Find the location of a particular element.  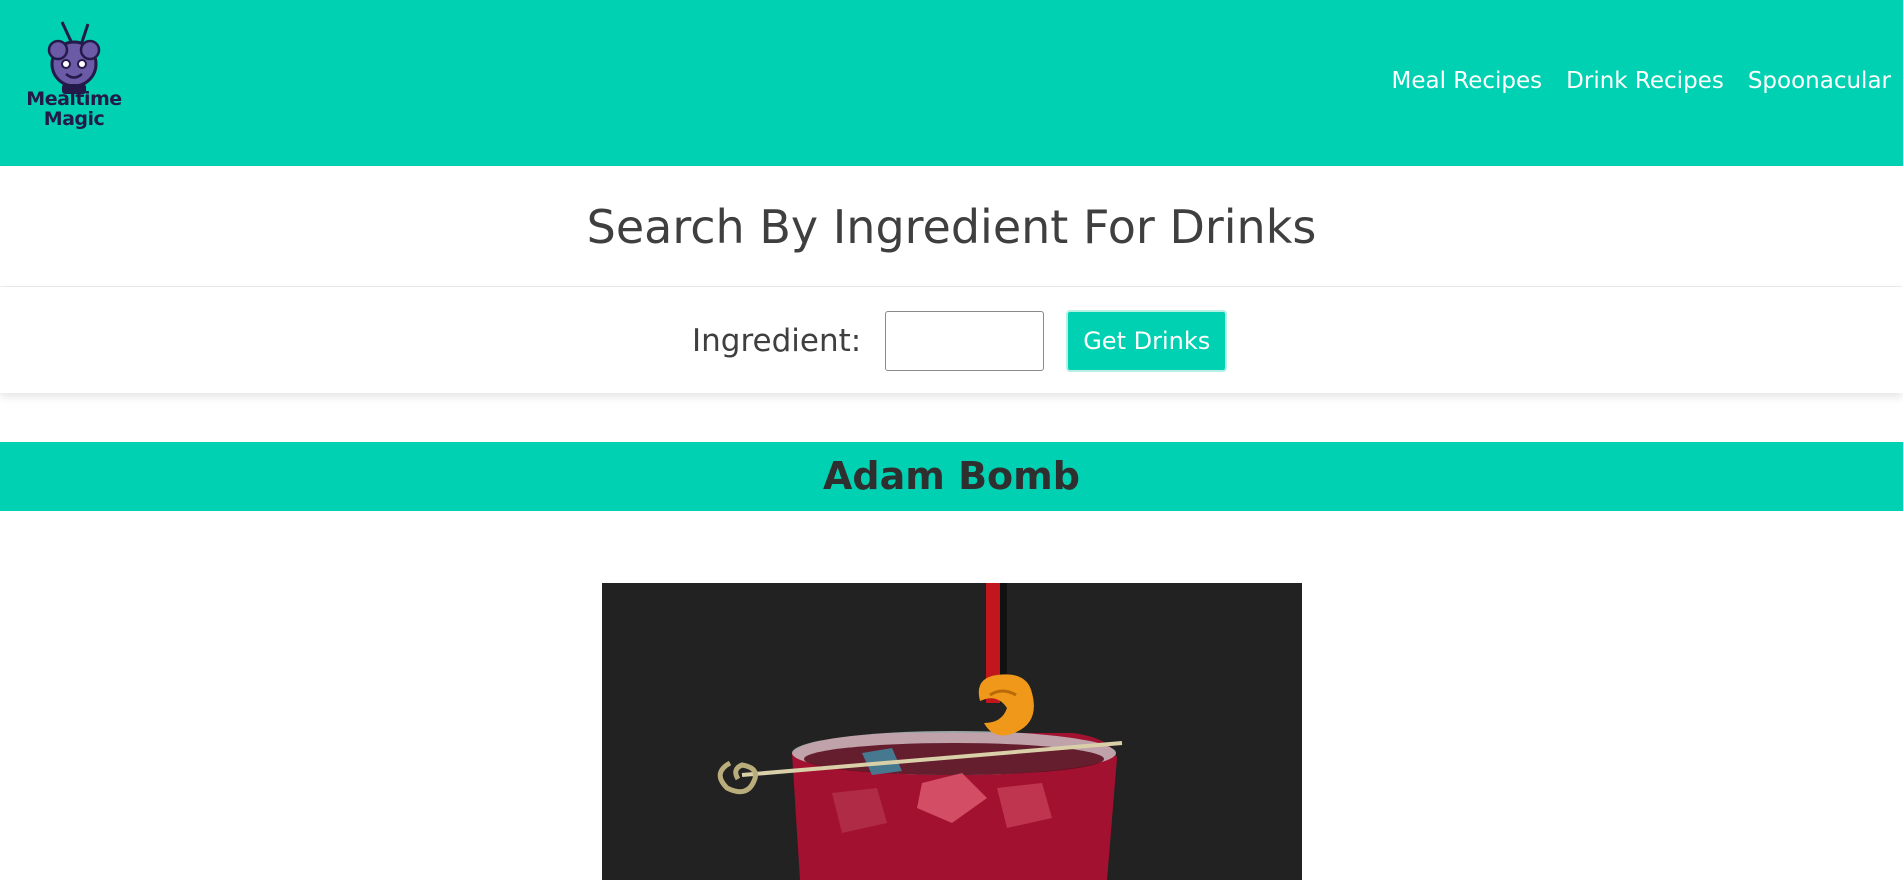

nav-link-drink-recipes: Drink Recipes is located at coordinates (1645, 81).